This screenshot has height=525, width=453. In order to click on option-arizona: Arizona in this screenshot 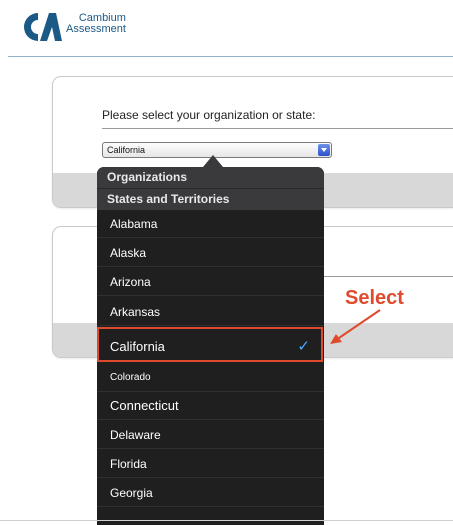, I will do `click(210, 282)`.